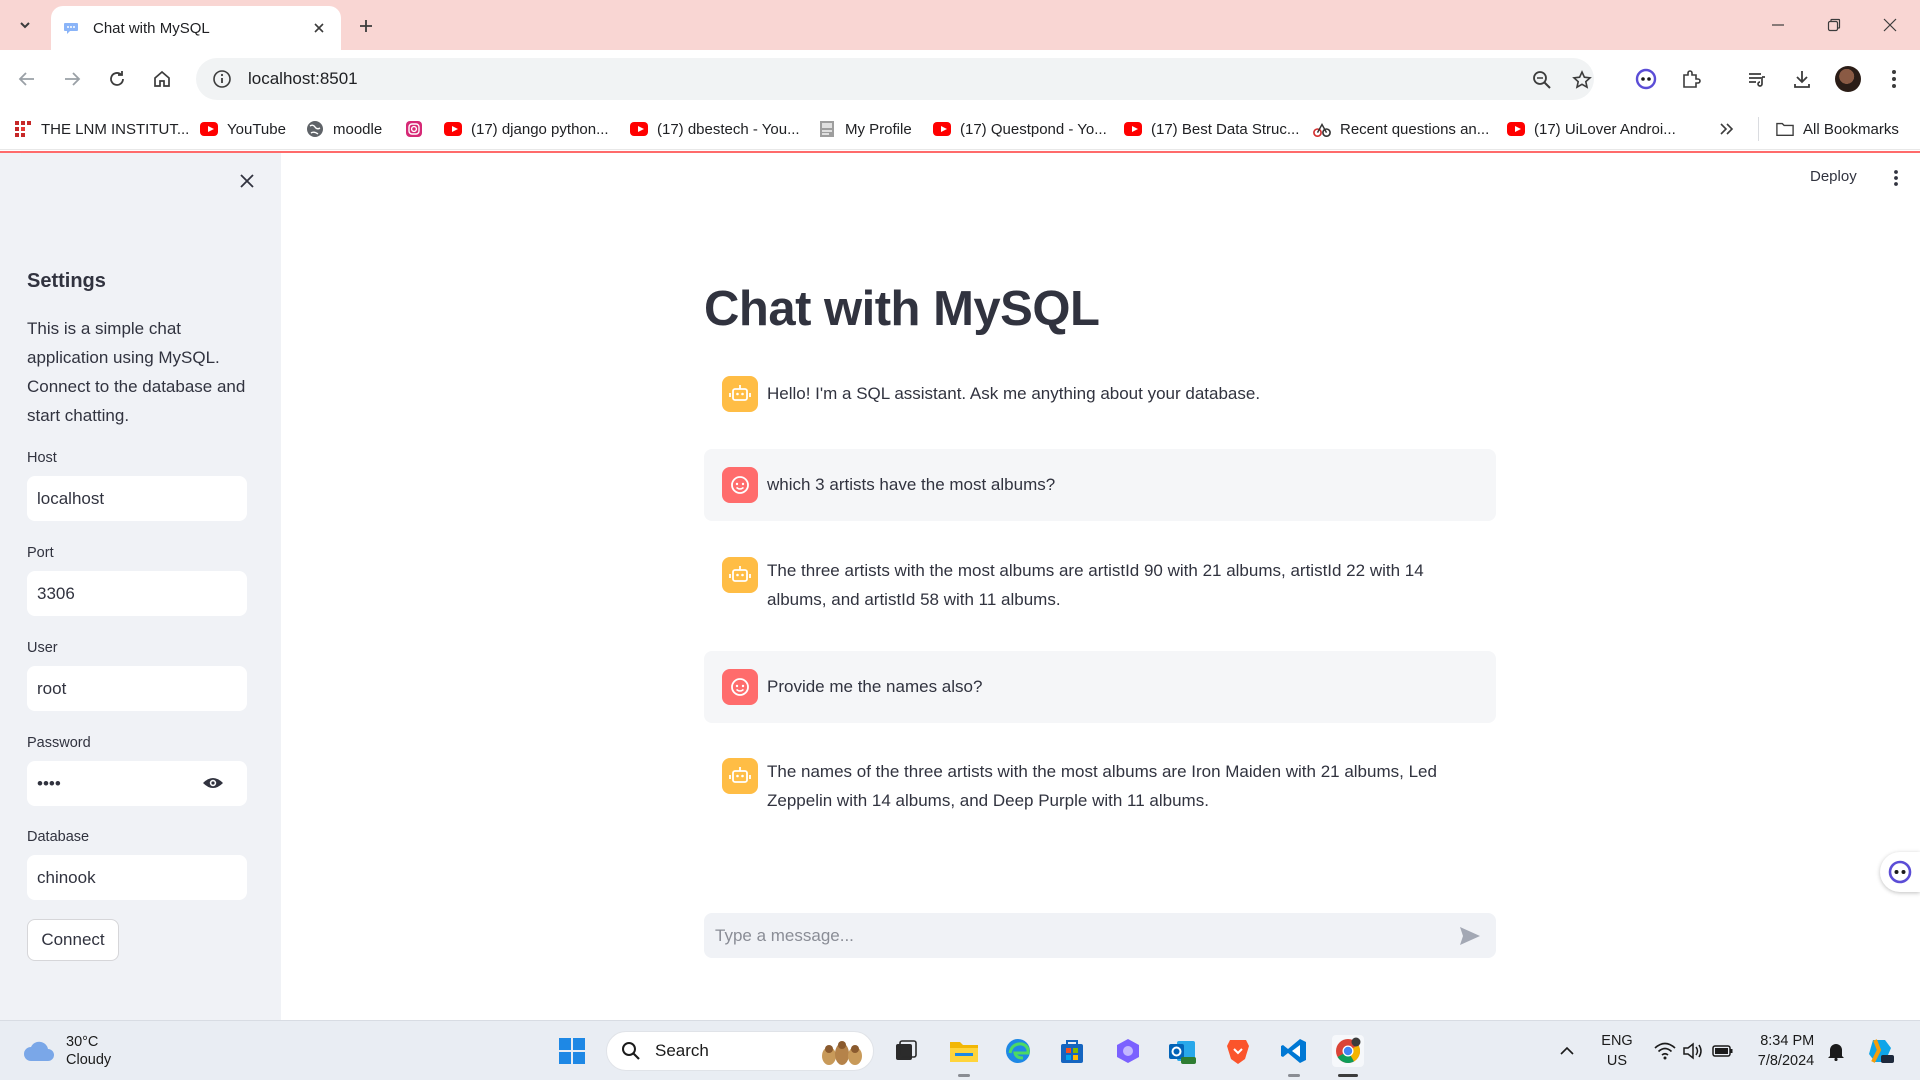 The width and height of the screenshot is (1920, 1080). Describe the element at coordinates (1836, 1050) in the screenshot. I see `notification-bell-icon` at that location.